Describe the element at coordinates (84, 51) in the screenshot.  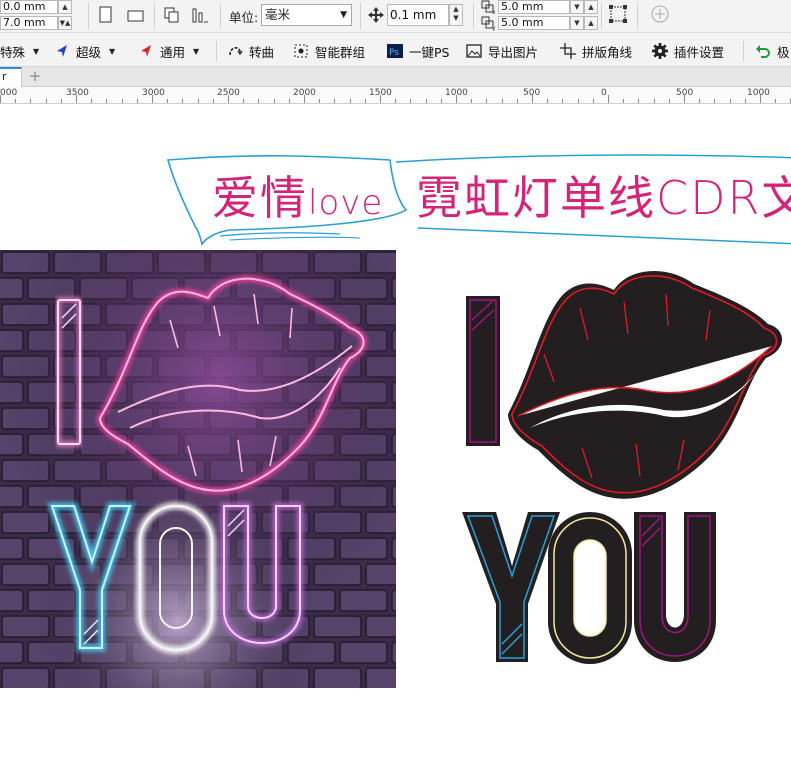
I see `super-menu: 超级 ▼` at that location.